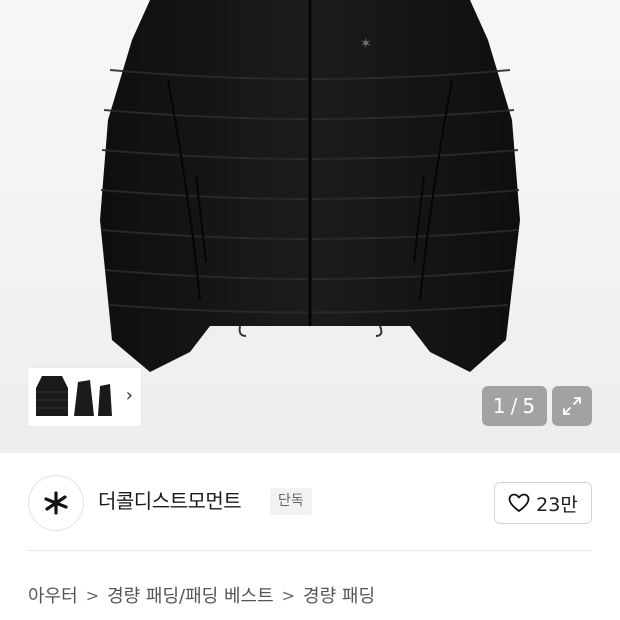 The width and height of the screenshot is (620, 620). I want to click on like-button: 23만, so click(543, 503).